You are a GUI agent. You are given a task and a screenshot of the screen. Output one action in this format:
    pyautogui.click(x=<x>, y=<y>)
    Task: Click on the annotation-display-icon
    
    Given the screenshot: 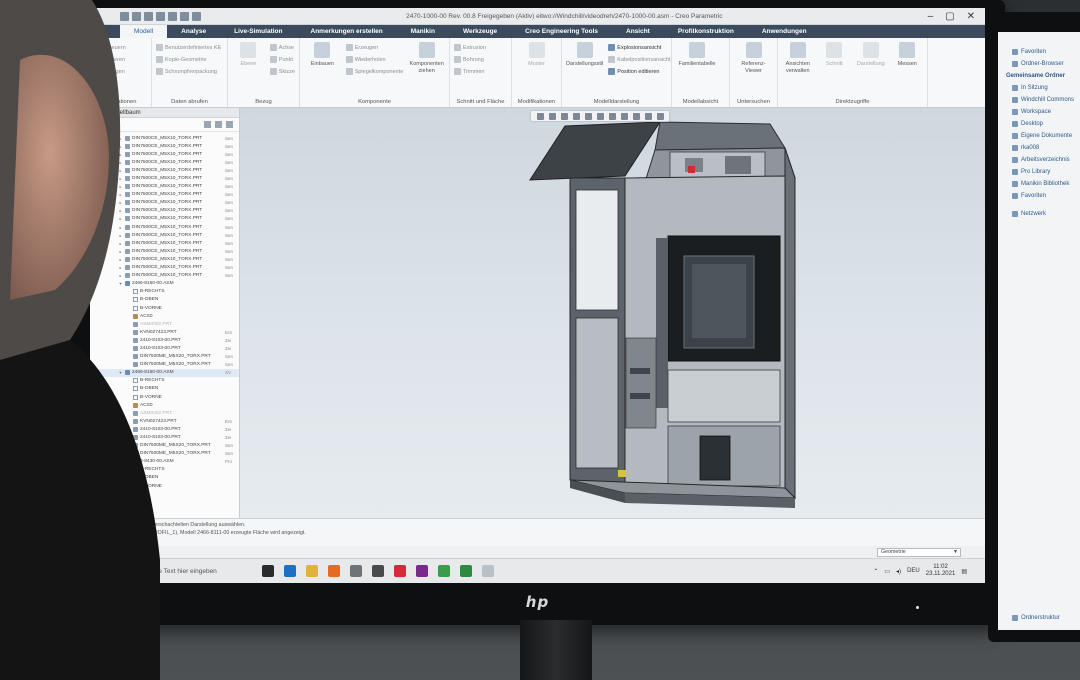 What is the action you would take?
    pyautogui.click(x=636, y=116)
    